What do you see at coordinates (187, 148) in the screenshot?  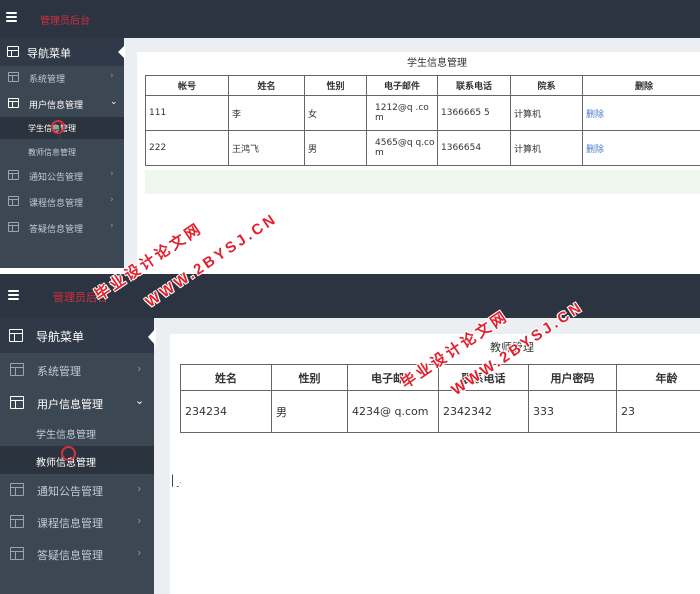 I see `cell-account: 222` at bounding box center [187, 148].